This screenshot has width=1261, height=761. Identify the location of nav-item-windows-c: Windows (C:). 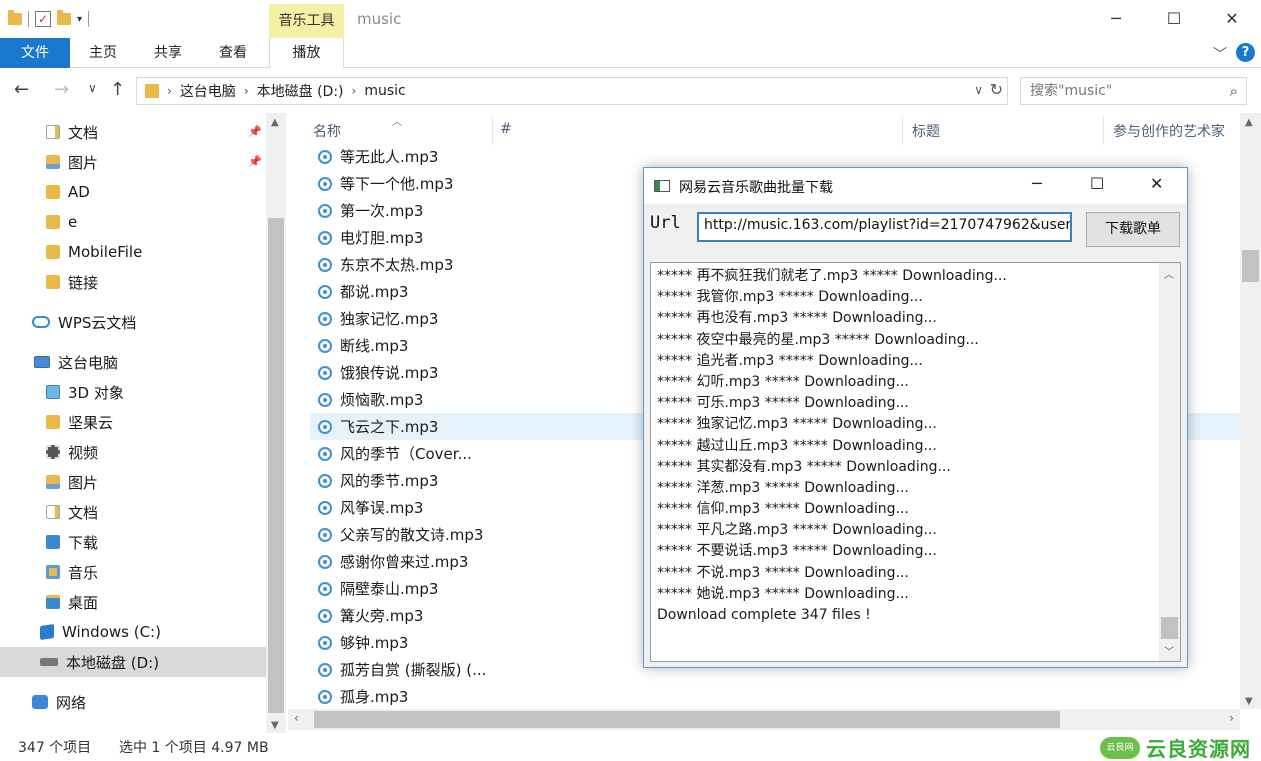
(133, 632).